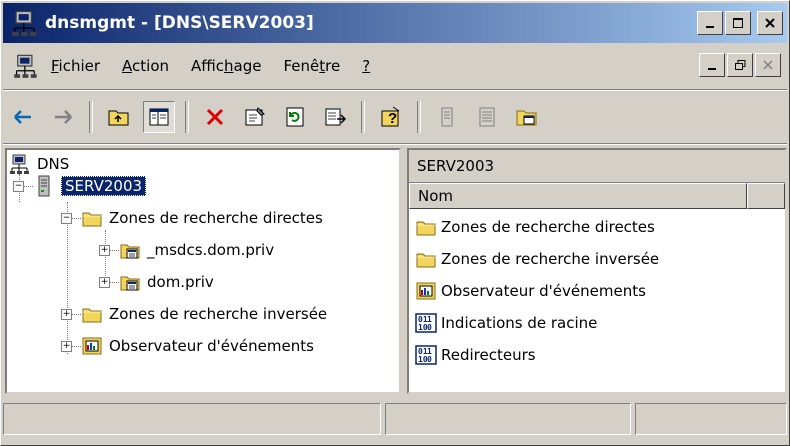 Image resolution: width=790 pixels, height=446 pixels. What do you see at coordinates (395, 144) in the screenshot?
I see `separator` at bounding box center [395, 144].